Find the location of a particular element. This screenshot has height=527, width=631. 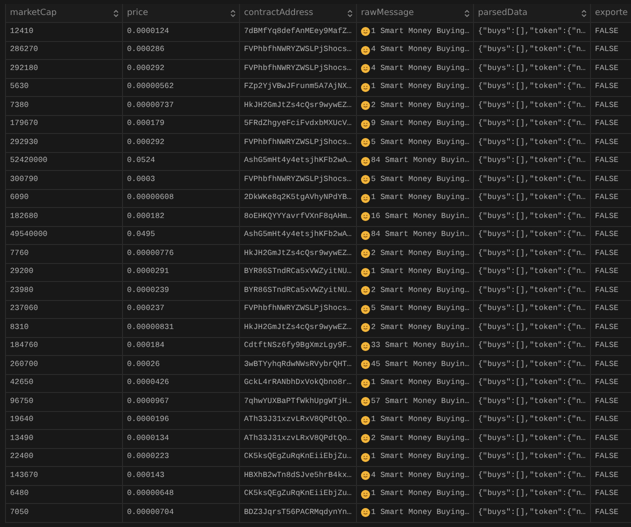

column-header: price is located at coordinates (178, 13).